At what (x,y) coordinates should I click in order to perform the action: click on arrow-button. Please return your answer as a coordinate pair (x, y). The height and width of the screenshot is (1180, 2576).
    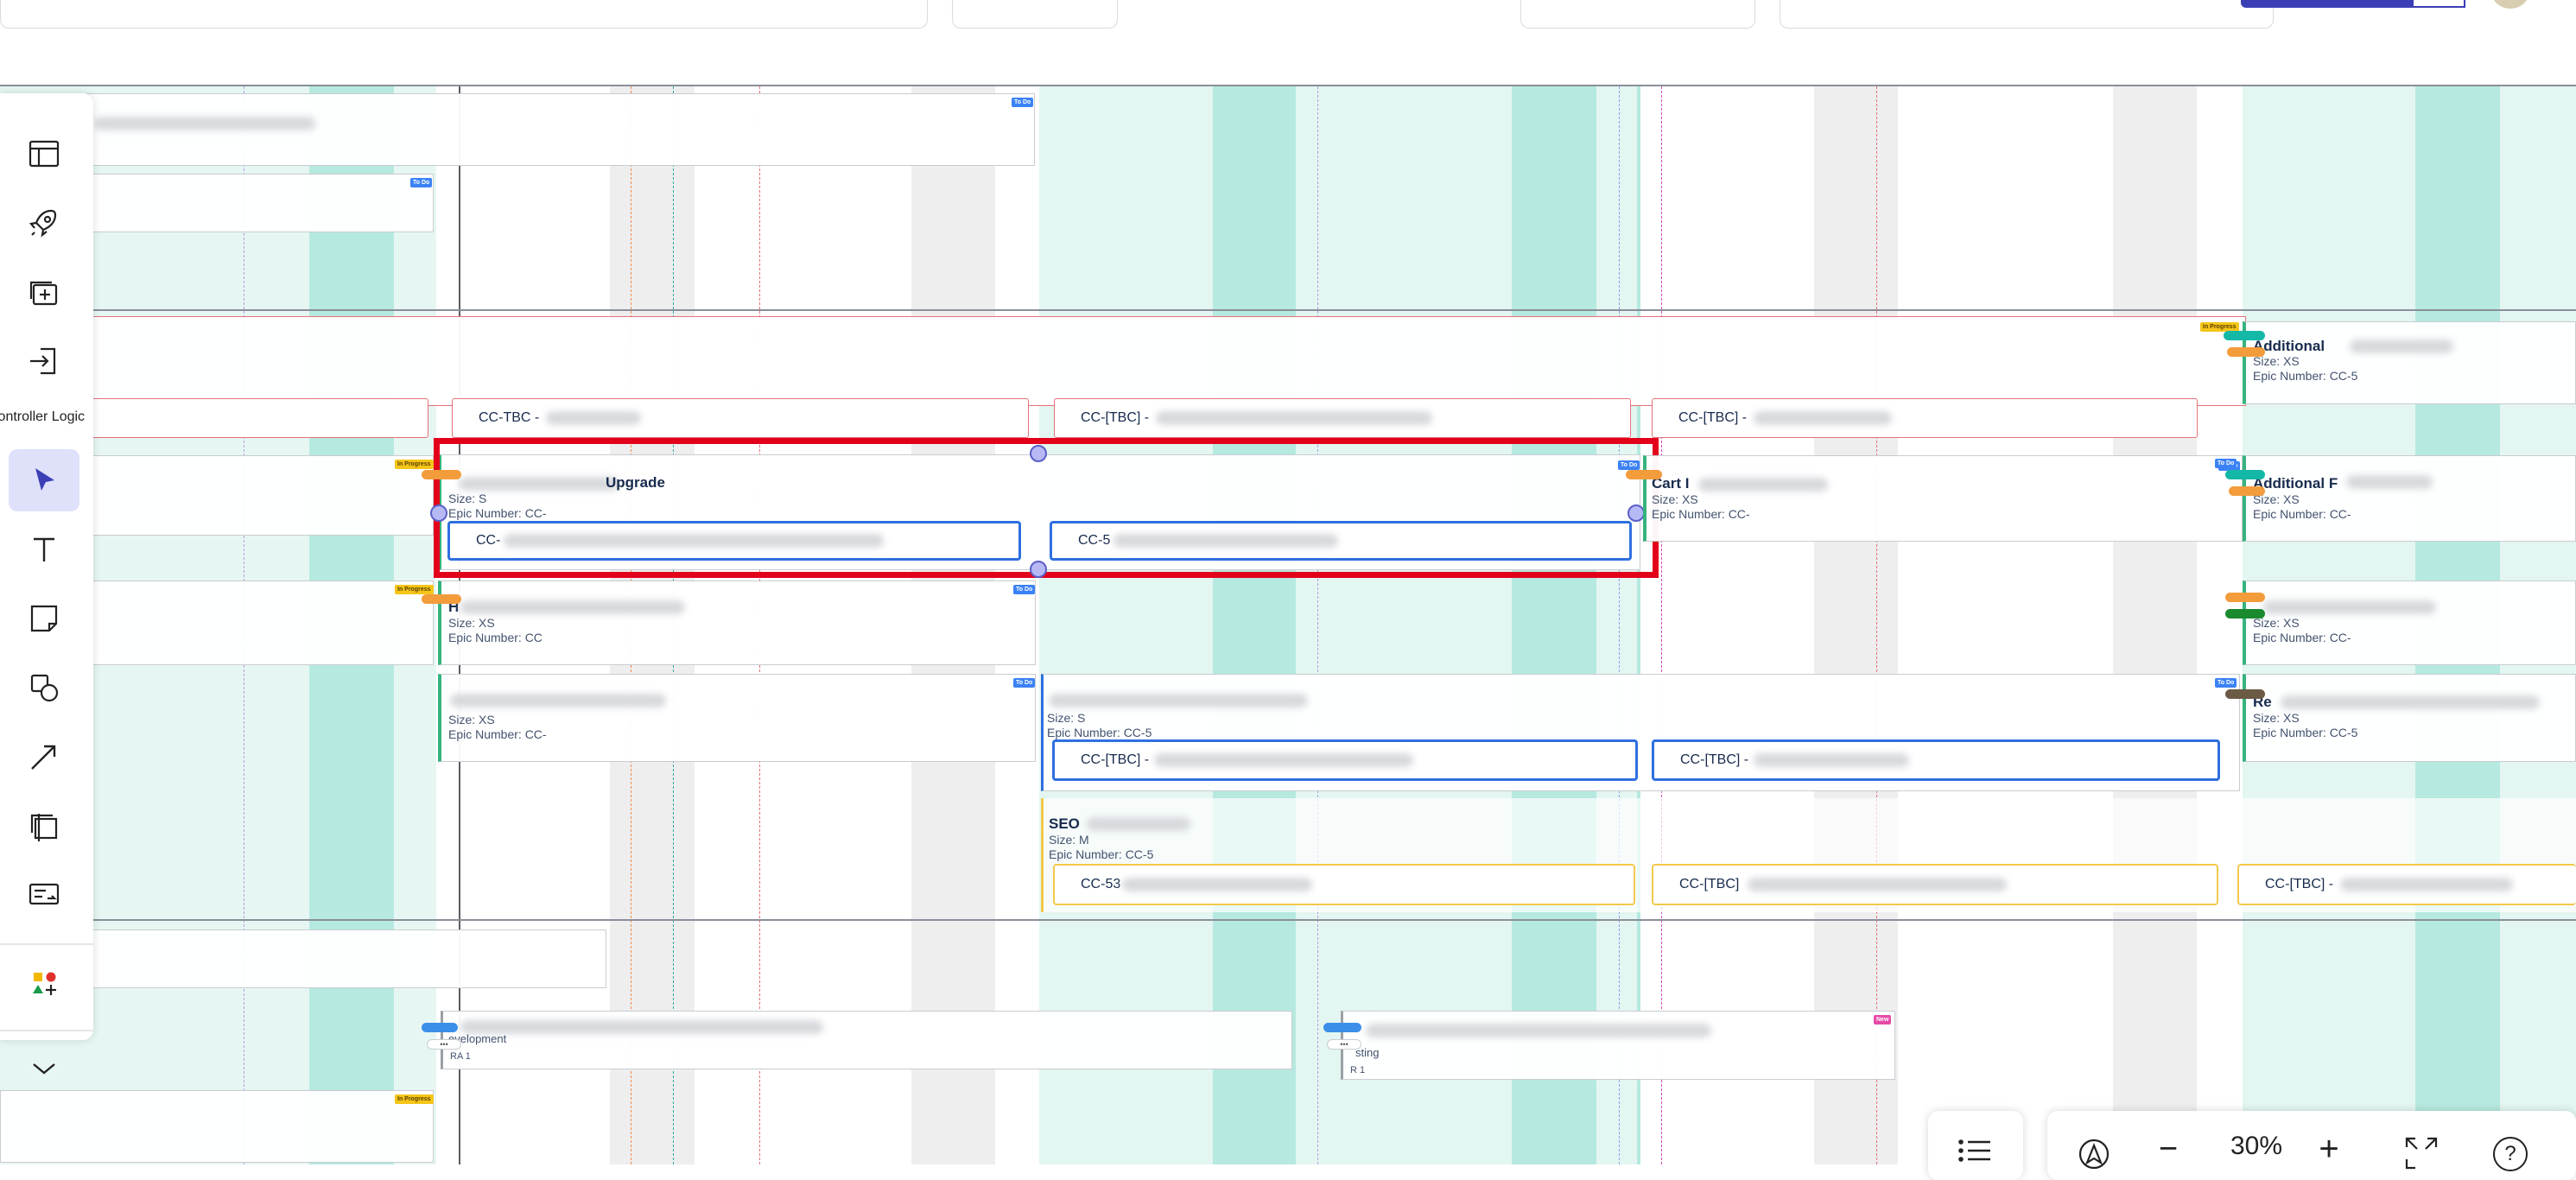
    Looking at the image, I should click on (44, 757).